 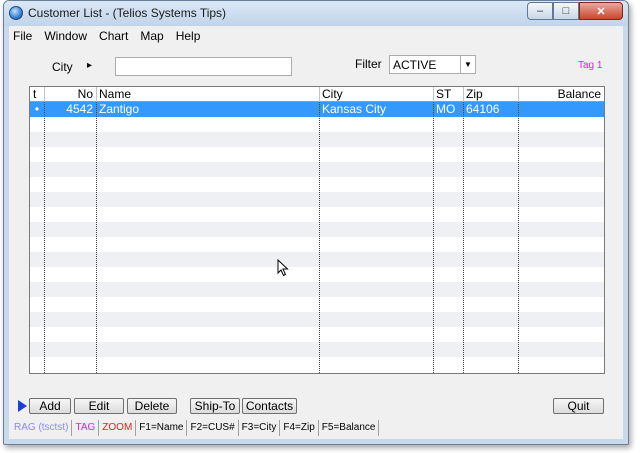 What do you see at coordinates (42, 428) in the screenshot?
I see `status-rag: RAG (tsctst)` at bounding box center [42, 428].